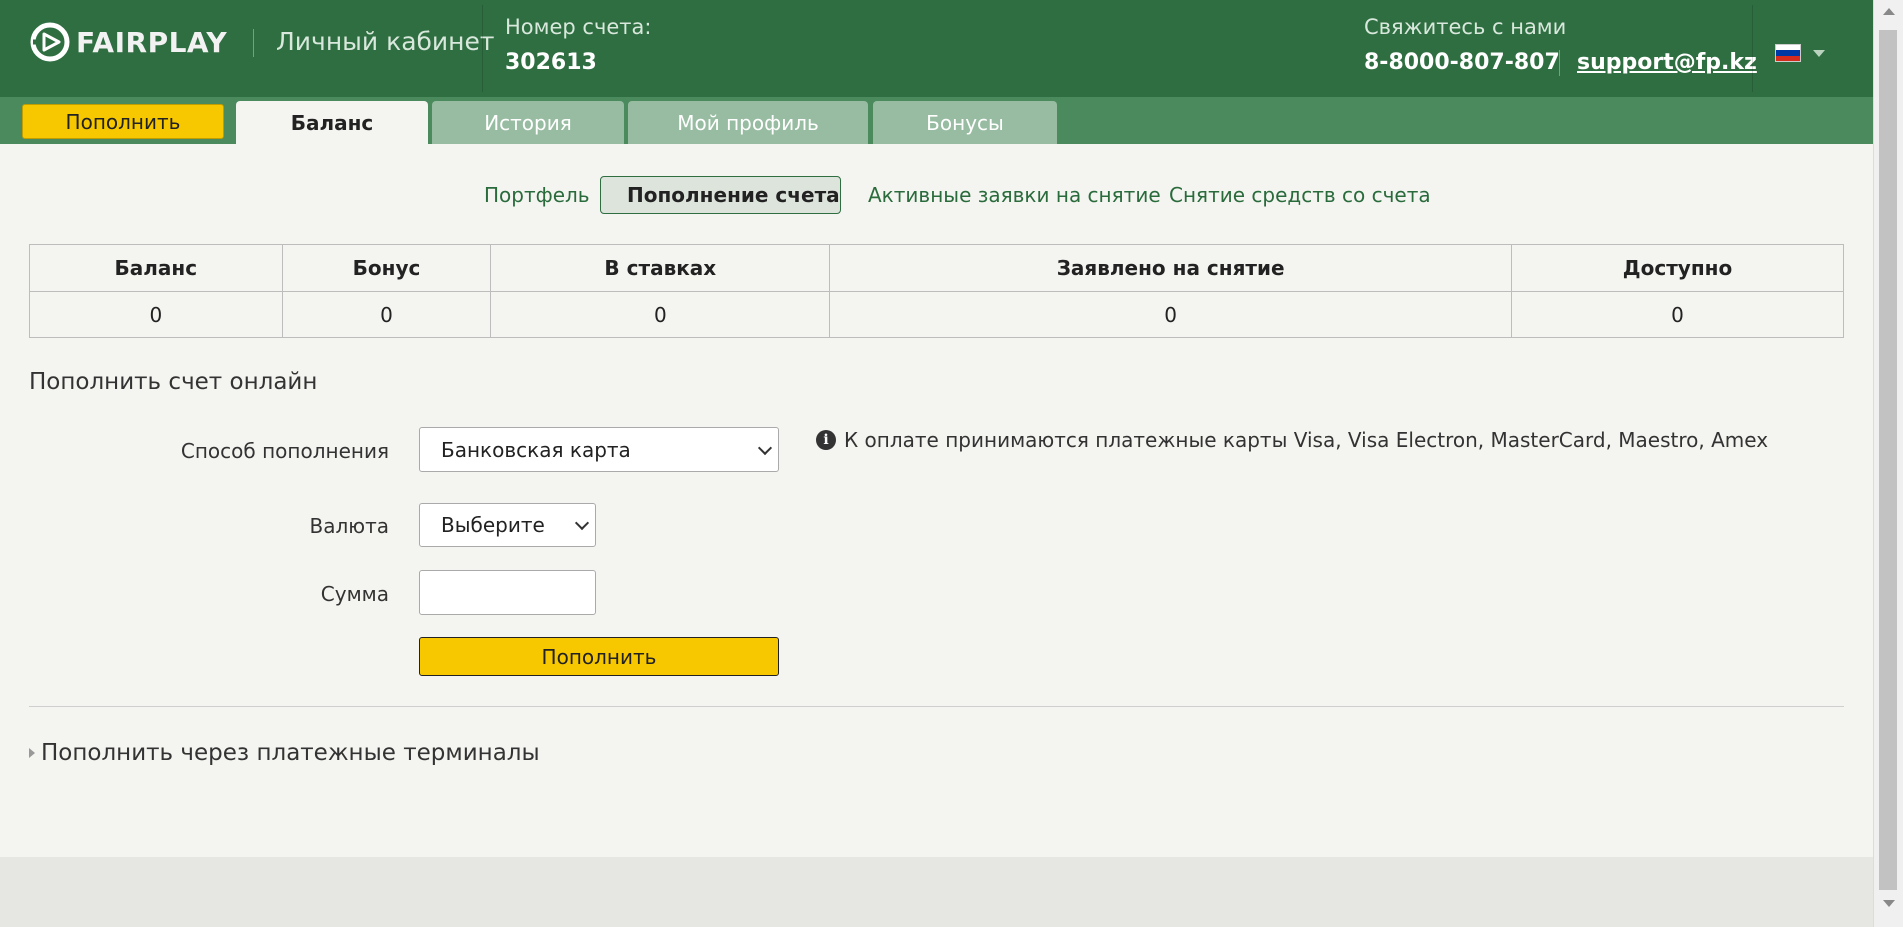 This screenshot has width=1903, height=927. I want to click on bonus-value: 0, so click(386, 314).